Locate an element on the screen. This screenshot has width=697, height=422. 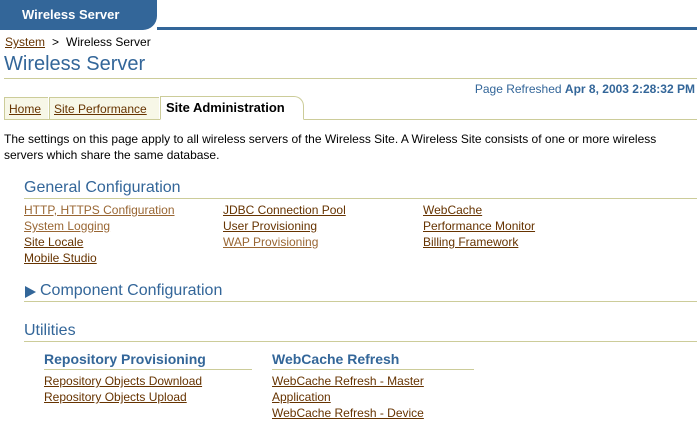
component-configuration-header: Component Configuration is located at coordinates (131, 291).